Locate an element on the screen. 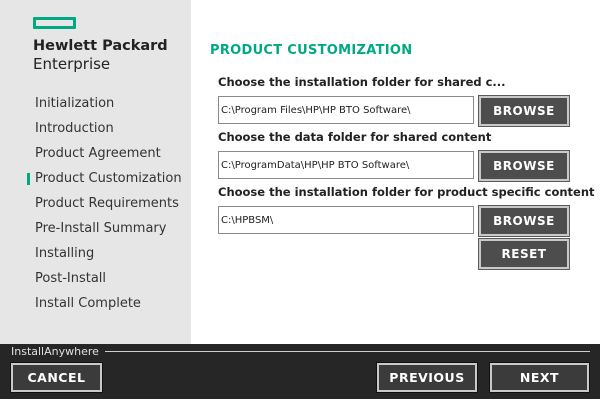 The image size is (600, 399). footer-divider is located at coordinates (347, 351).